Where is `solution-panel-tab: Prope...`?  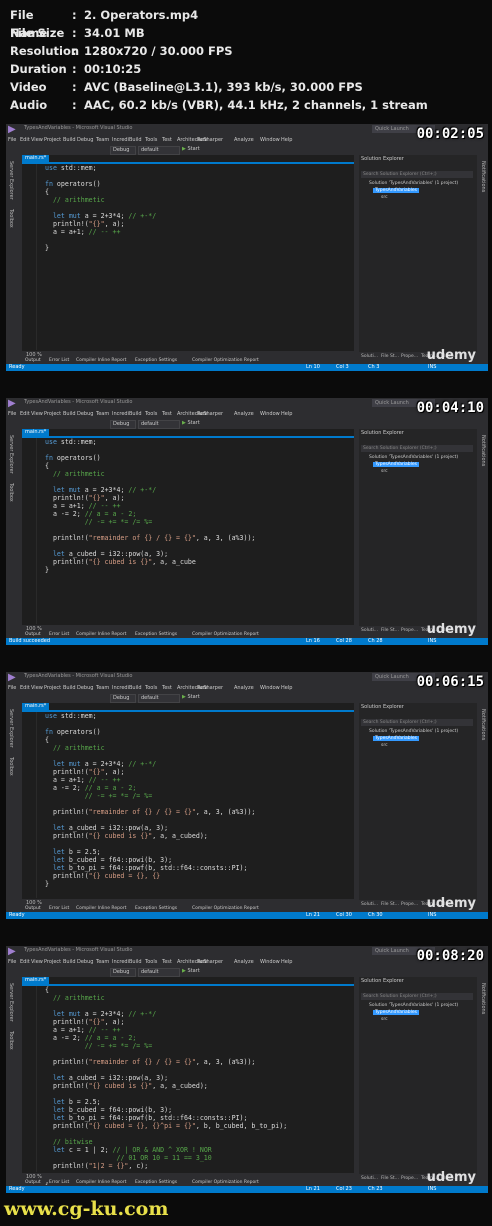
solution-panel-tab: Prope... is located at coordinates (409, 1178).